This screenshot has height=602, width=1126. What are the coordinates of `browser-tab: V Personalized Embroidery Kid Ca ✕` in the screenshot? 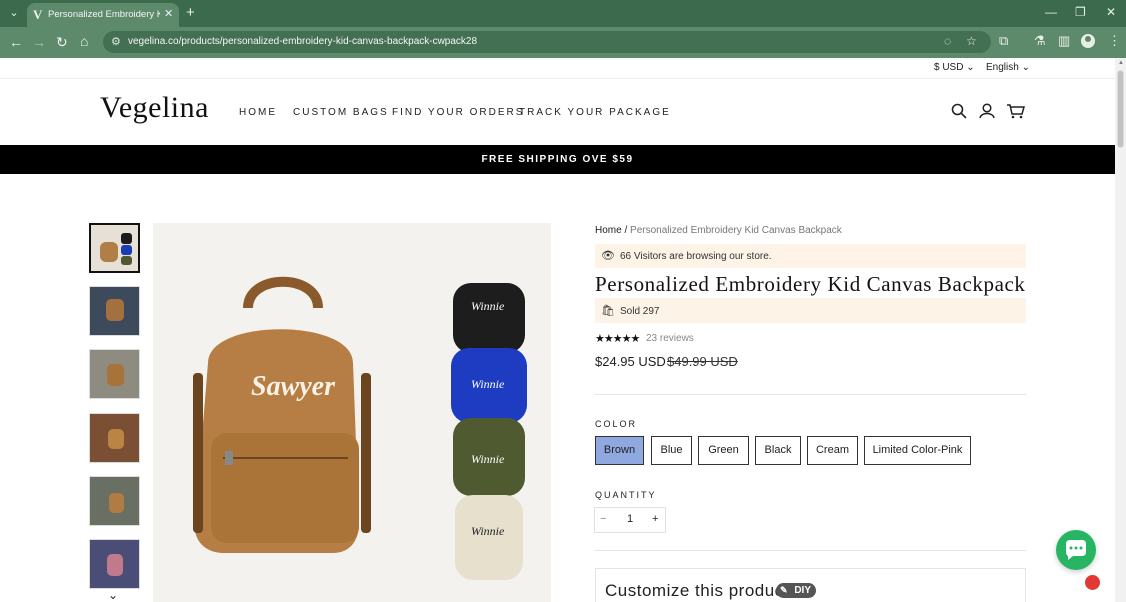 It's located at (103, 15).